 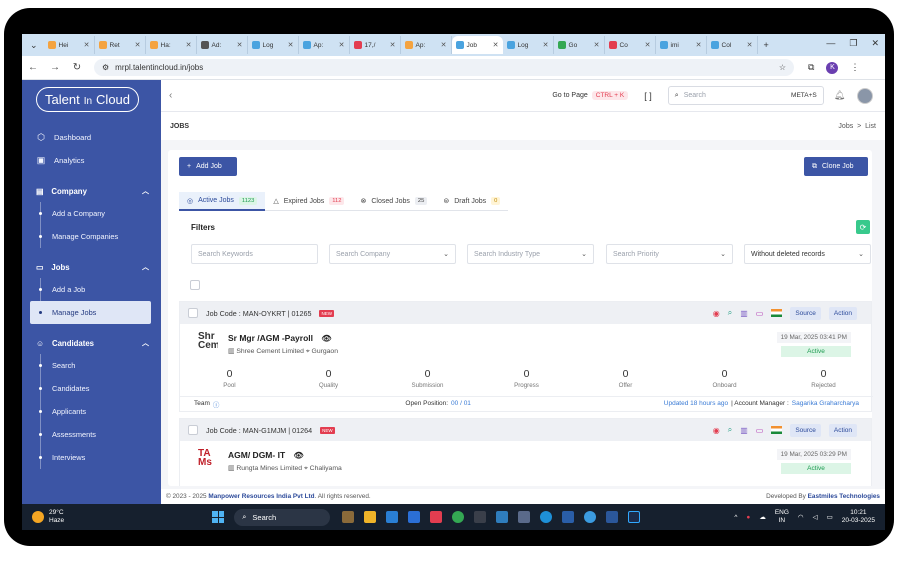 What do you see at coordinates (530, 254) in the screenshot?
I see `industry-type-select: Search Industry Type ⌄` at bounding box center [530, 254].